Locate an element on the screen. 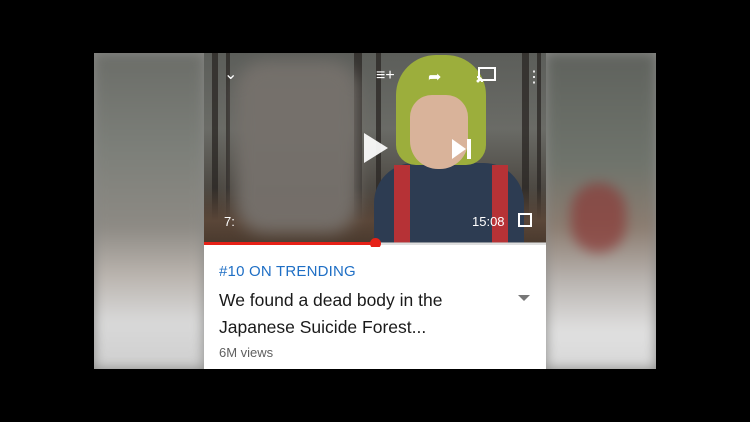 Image resolution: width=750 pixels, height=422 pixels. cast-icon is located at coordinates (486, 77).